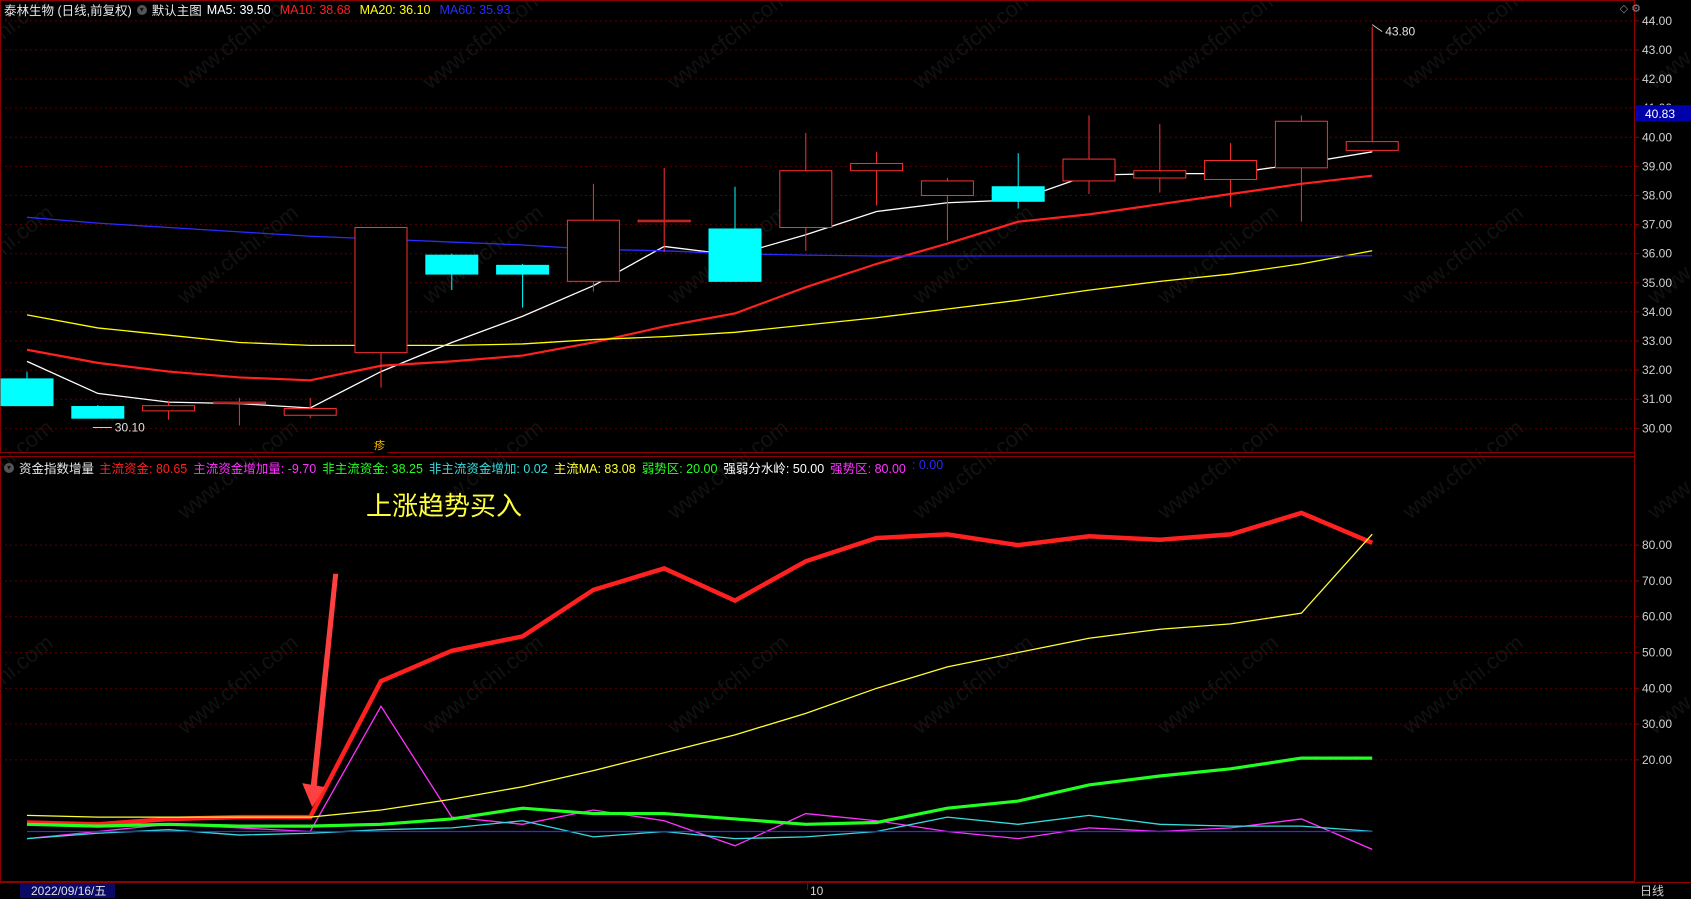  Describe the element at coordinates (475, 9) in the screenshot. I see `ma-legend-item: MA60: 35.93` at that location.